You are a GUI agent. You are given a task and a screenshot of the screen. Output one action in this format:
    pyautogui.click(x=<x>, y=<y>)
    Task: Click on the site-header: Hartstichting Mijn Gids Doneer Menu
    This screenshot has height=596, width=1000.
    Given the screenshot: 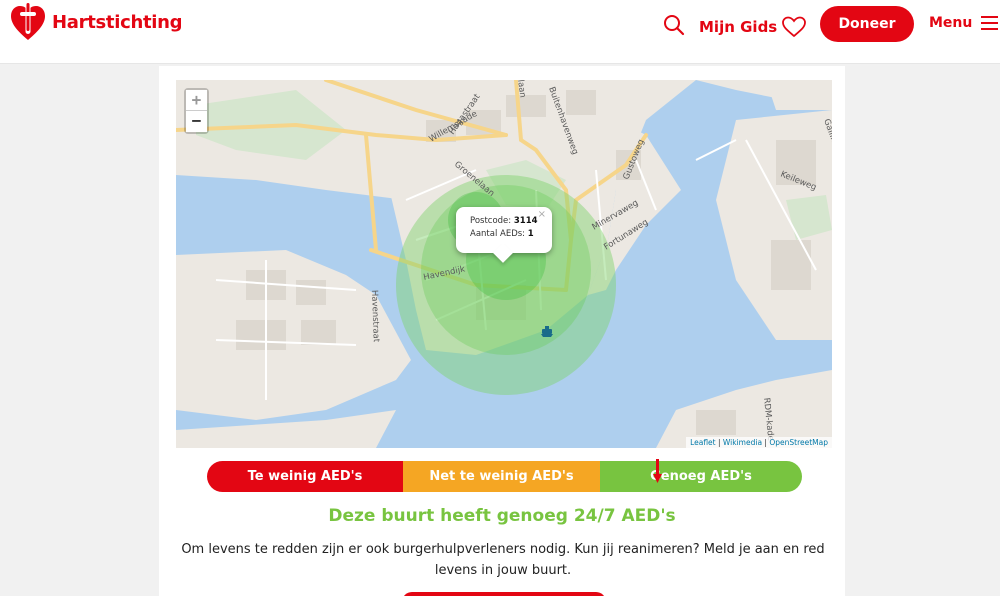 What is the action you would take?
    pyautogui.click(x=500, y=32)
    